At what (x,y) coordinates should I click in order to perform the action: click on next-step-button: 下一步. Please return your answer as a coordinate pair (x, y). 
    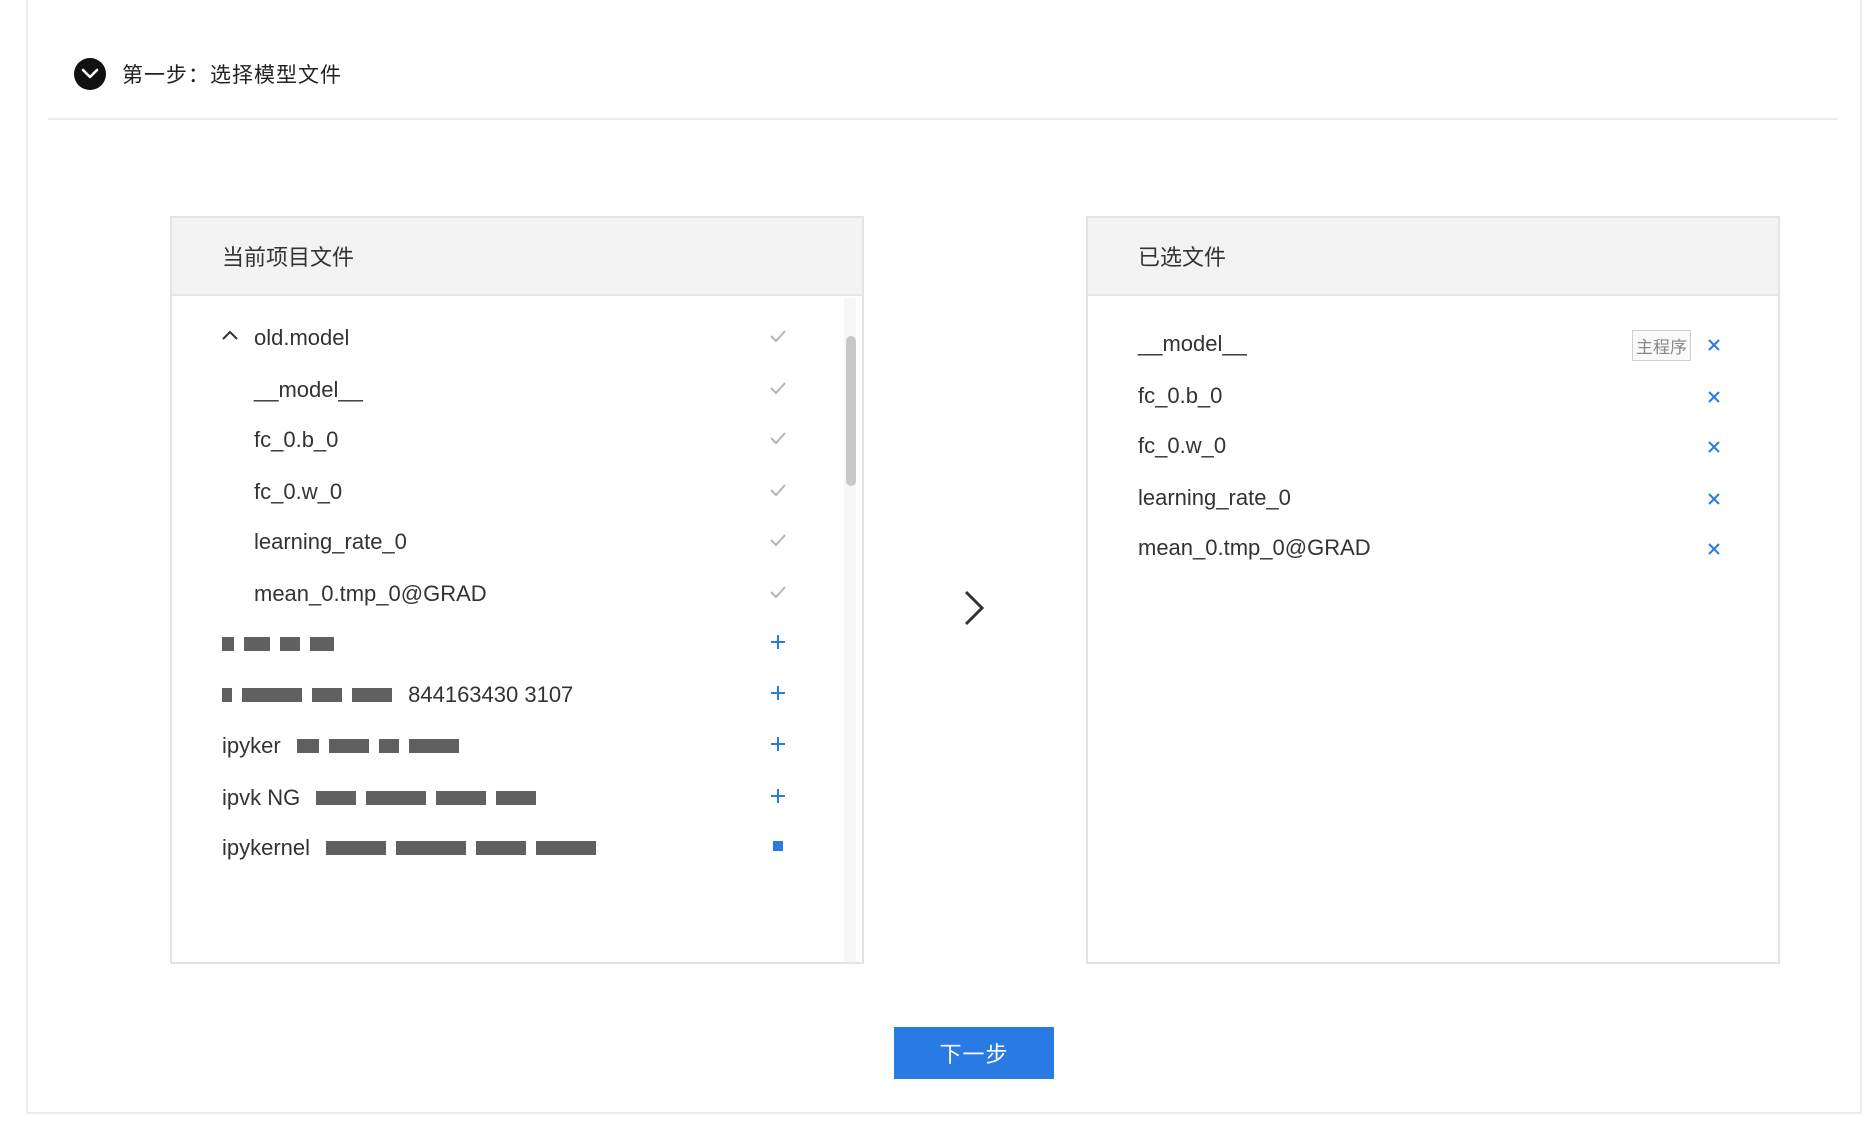
    Looking at the image, I should click on (974, 1053).